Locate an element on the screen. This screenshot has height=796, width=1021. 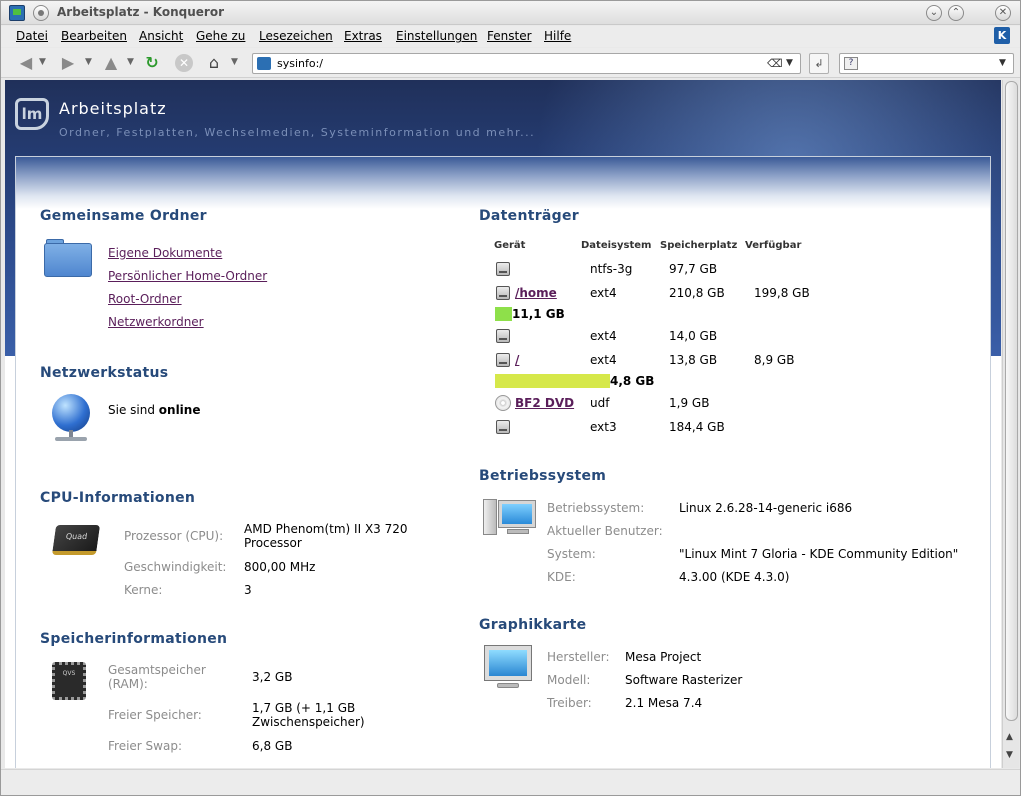
close-button: ✕ is located at coordinates (1003, 13).